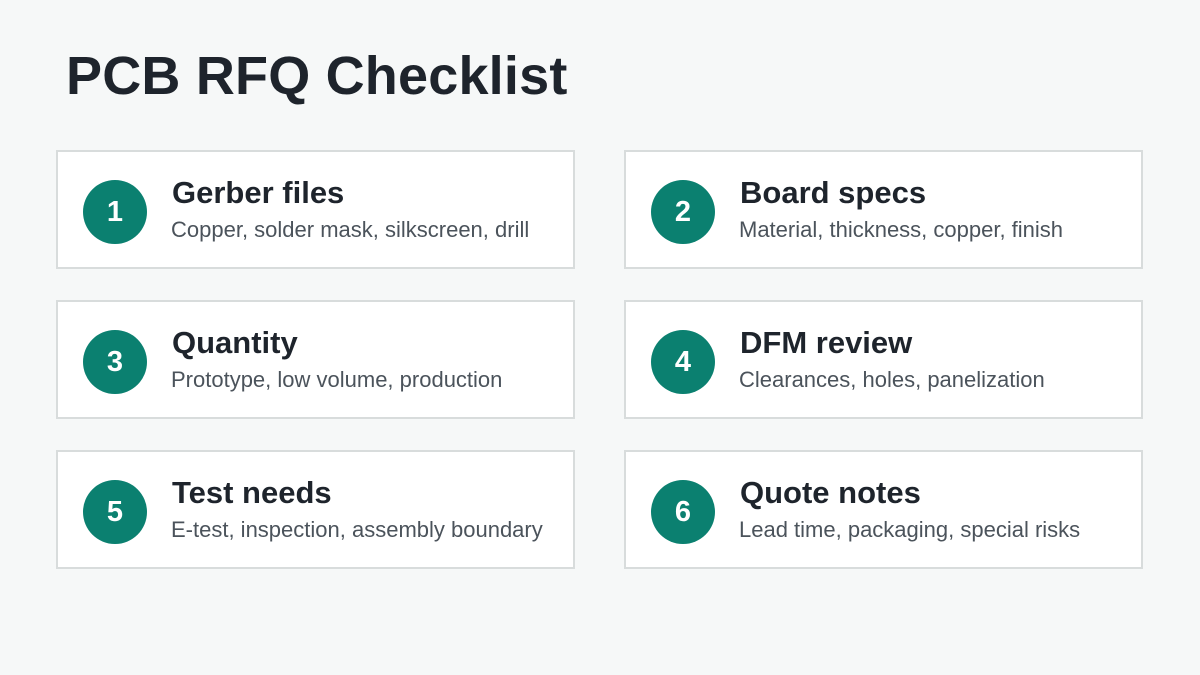 Image resolution: width=1200 pixels, height=675 pixels. What do you see at coordinates (683, 362) in the screenshot?
I see `step-number-badge: 4` at bounding box center [683, 362].